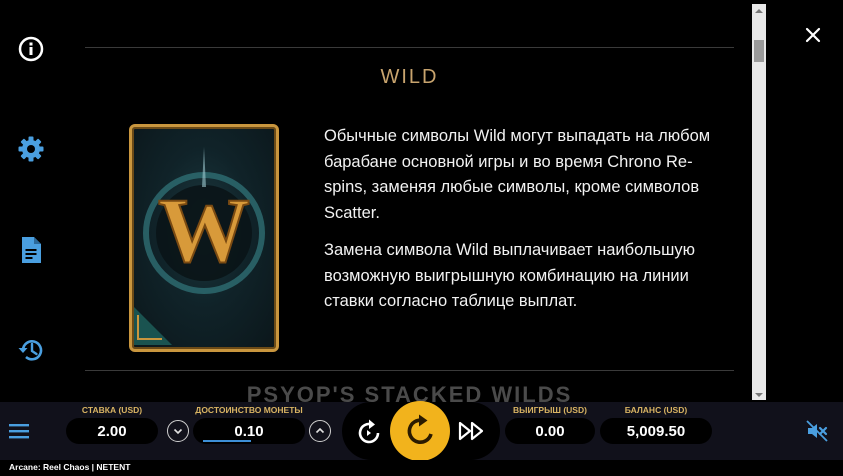  I want to click on wild-letter: W, so click(204, 230).